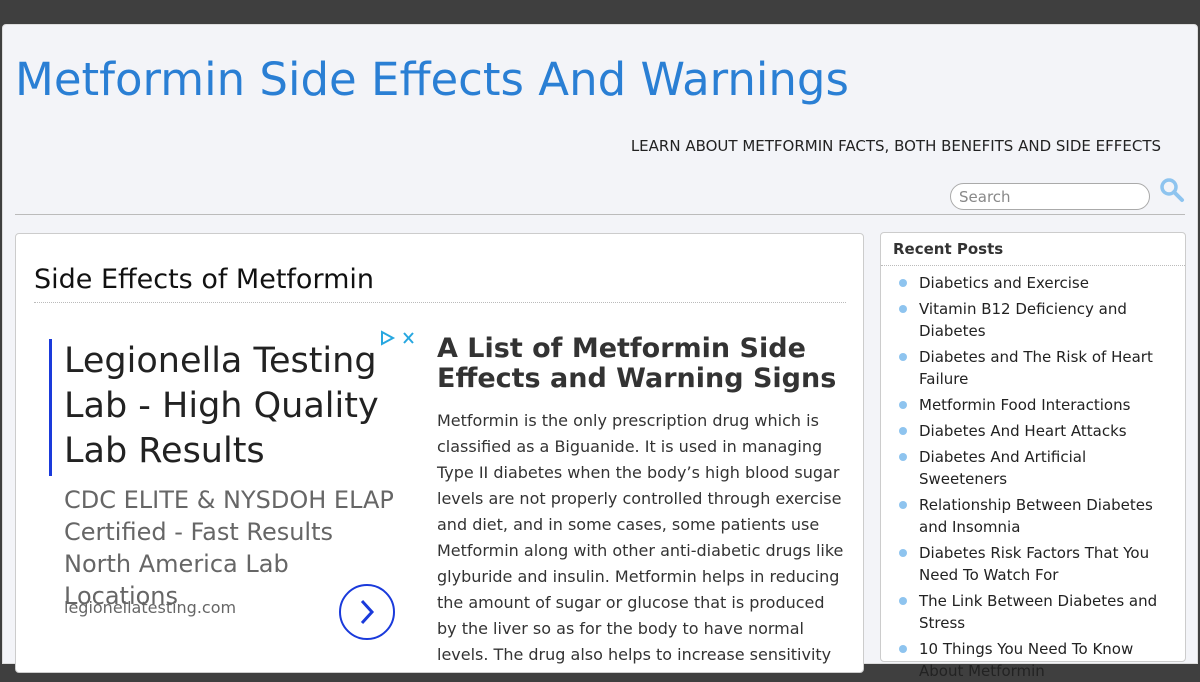 The height and width of the screenshot is (682, 1200). What do you see at coordinates (432, 79) in the screenshot?
I see `site-title: Metformin Side Effects And Warnings` at bounding box center [432, 79].